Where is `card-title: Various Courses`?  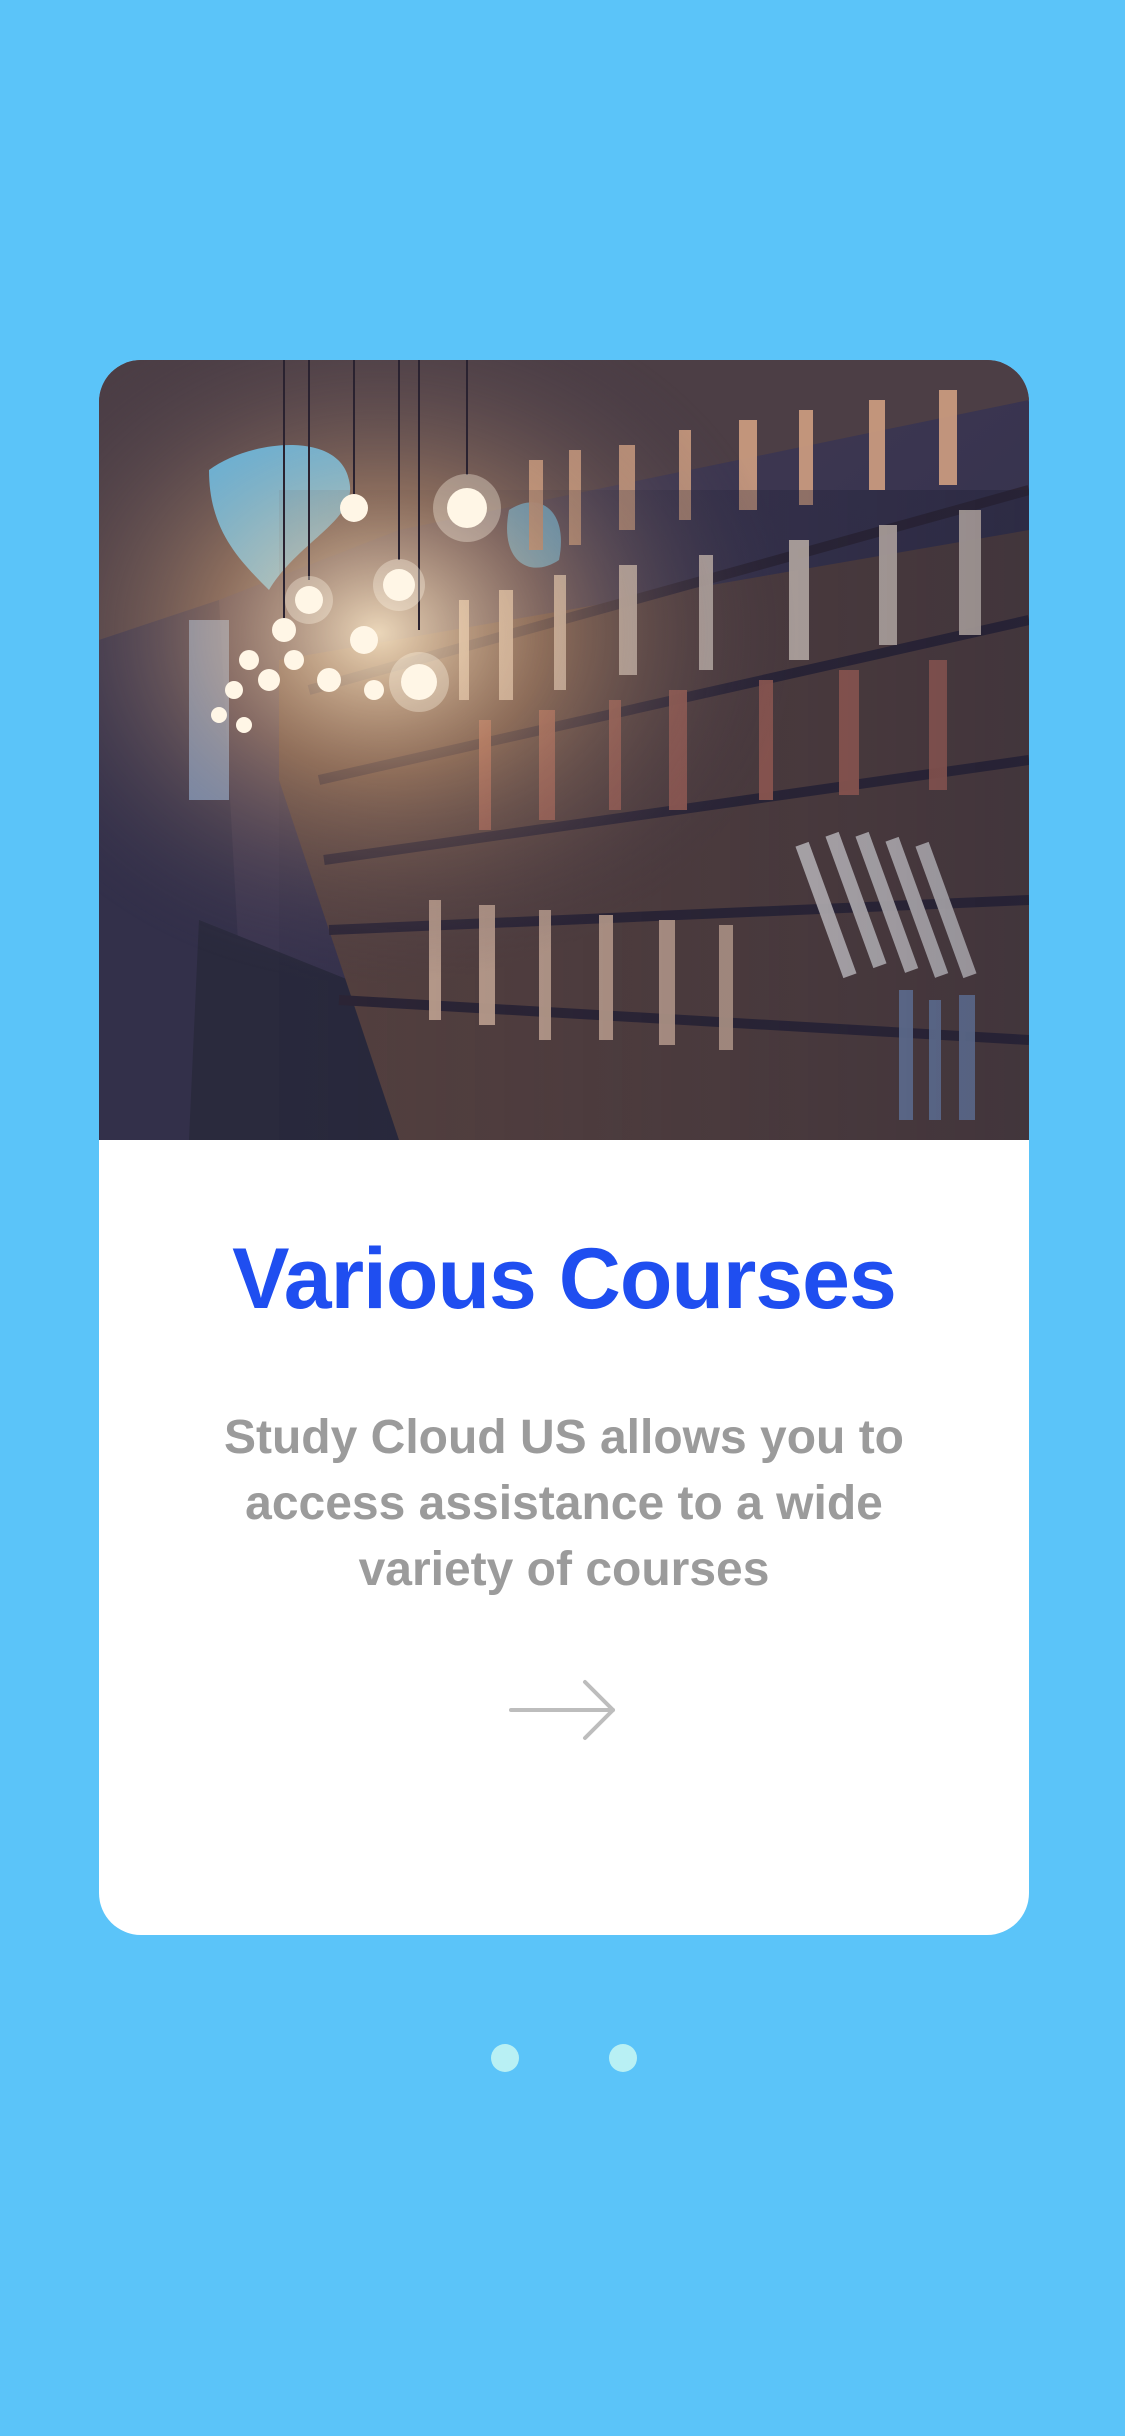 card-title: Various Courses is located at coordinates (564, 1279).